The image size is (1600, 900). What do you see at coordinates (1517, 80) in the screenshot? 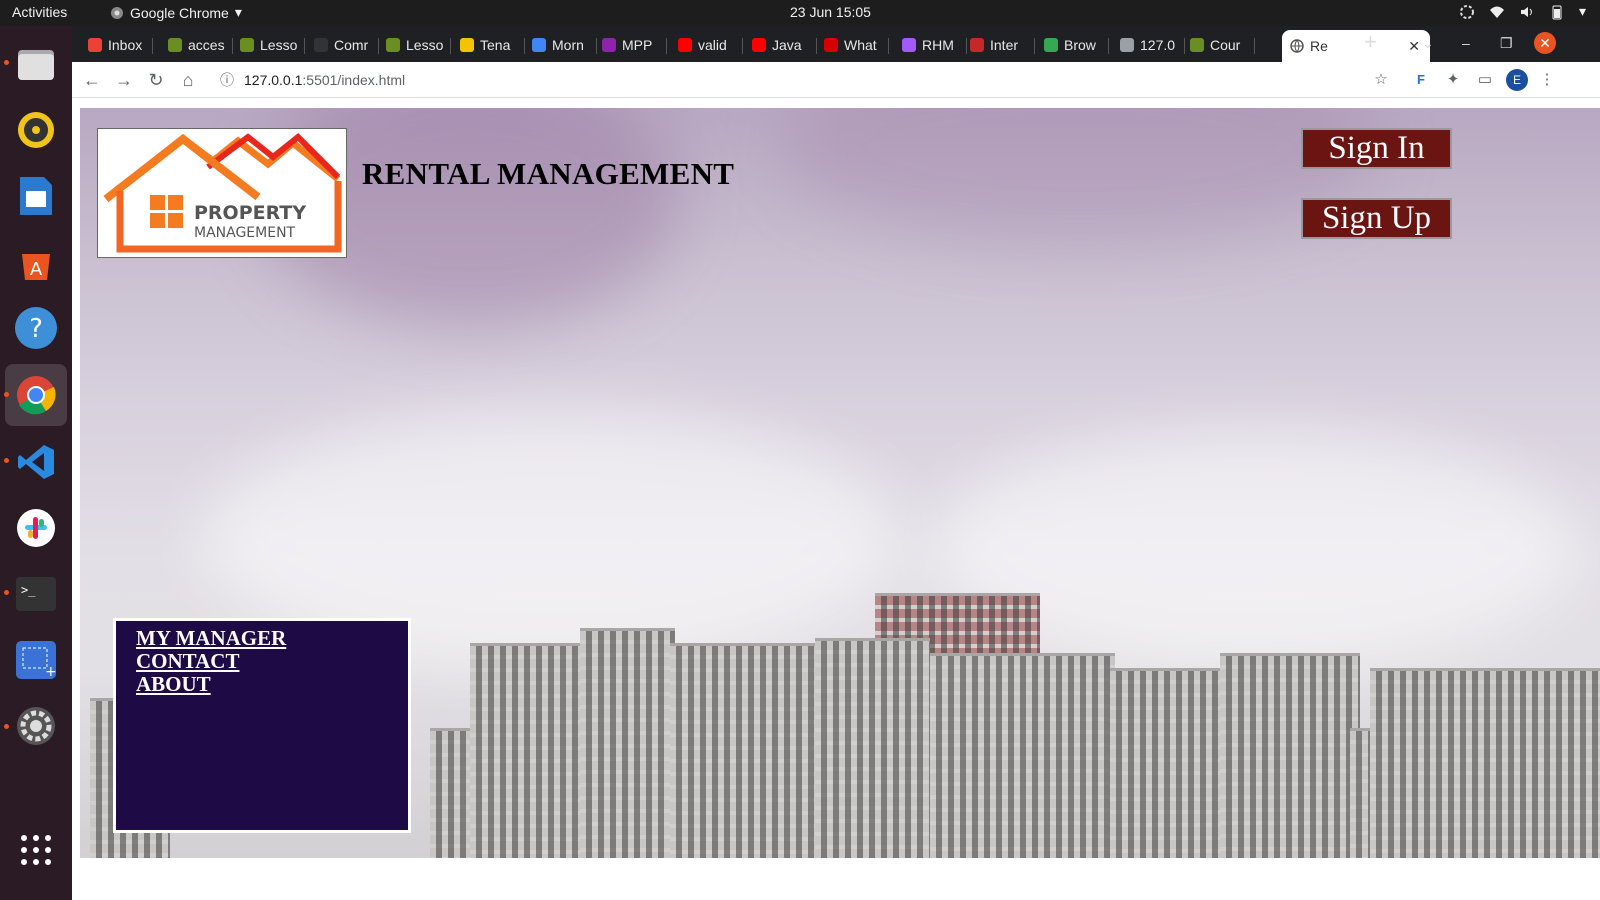
I see `profile-avatar: E` at bounding box center [1517, 80].